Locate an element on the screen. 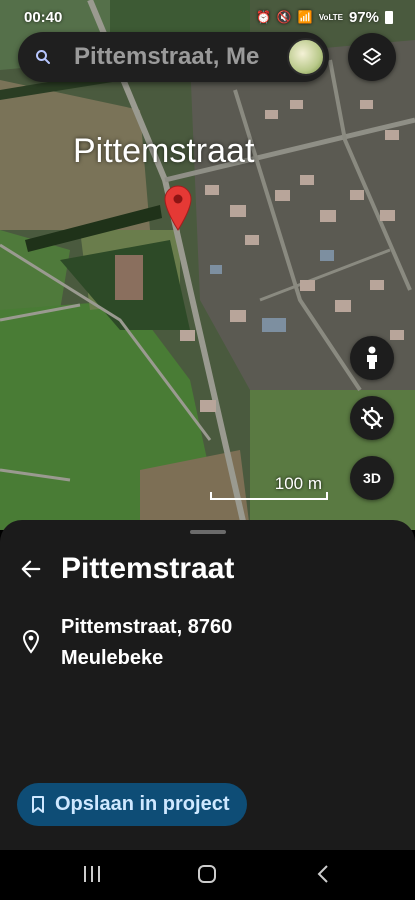 Image resolution: width=415 pixels, height=900 pixels. network-label: VoLTE is located at coordinates (330, 17).